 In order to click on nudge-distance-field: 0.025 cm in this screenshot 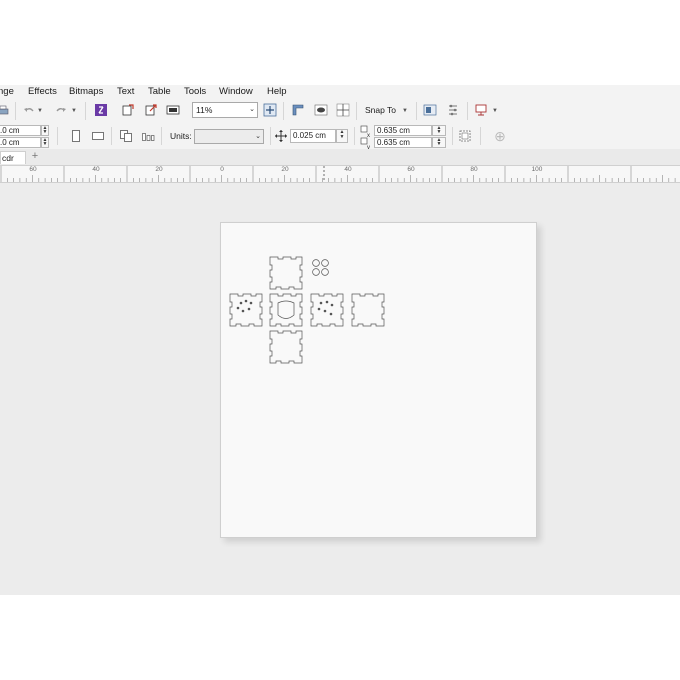, I will do `click(313, 136)`.